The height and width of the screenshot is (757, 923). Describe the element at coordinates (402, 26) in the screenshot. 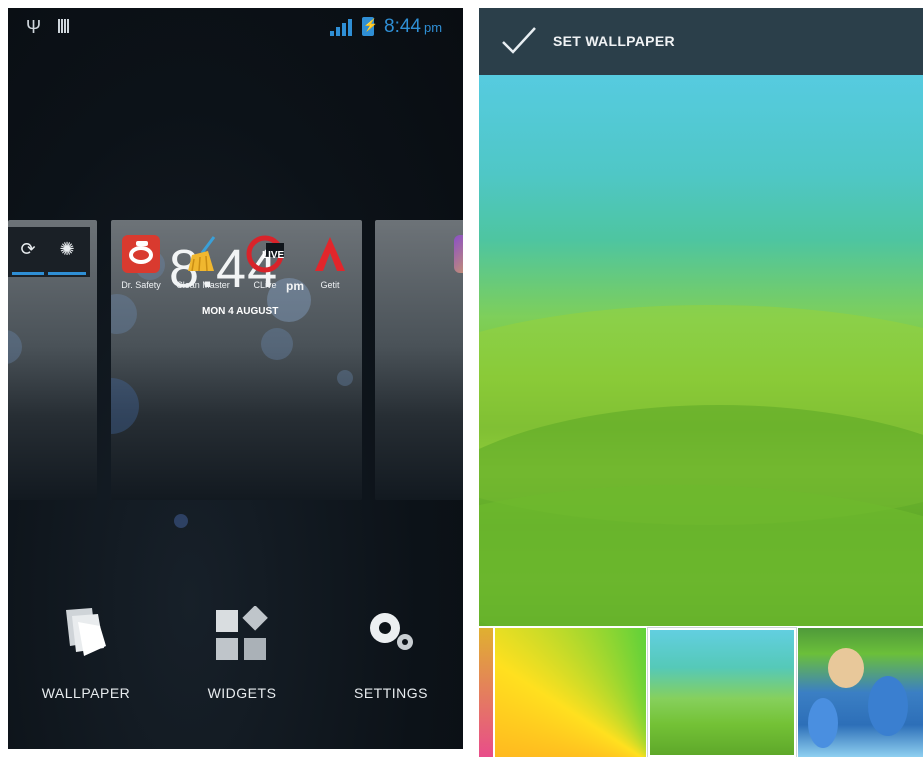

I see `status-time: 8:44` at that location.